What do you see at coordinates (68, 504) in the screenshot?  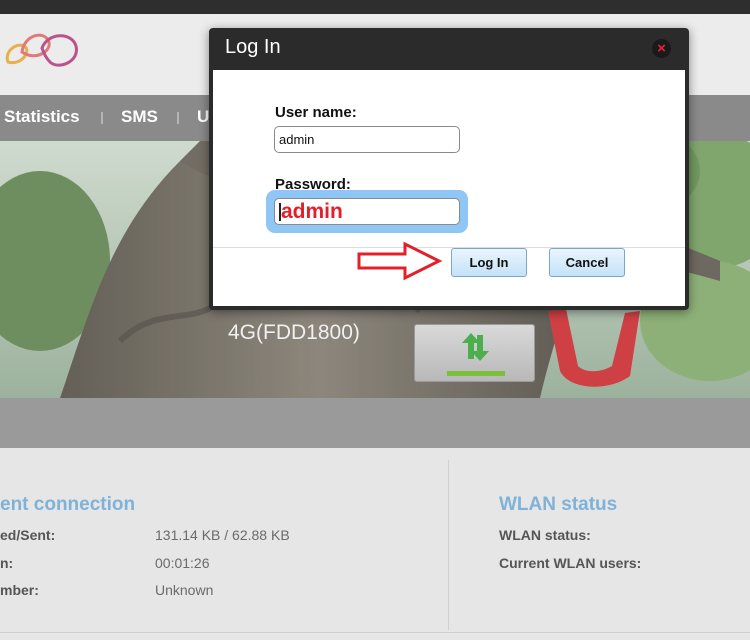 I see `current-connection-title: ent connection` at bounding box center [68, 504].